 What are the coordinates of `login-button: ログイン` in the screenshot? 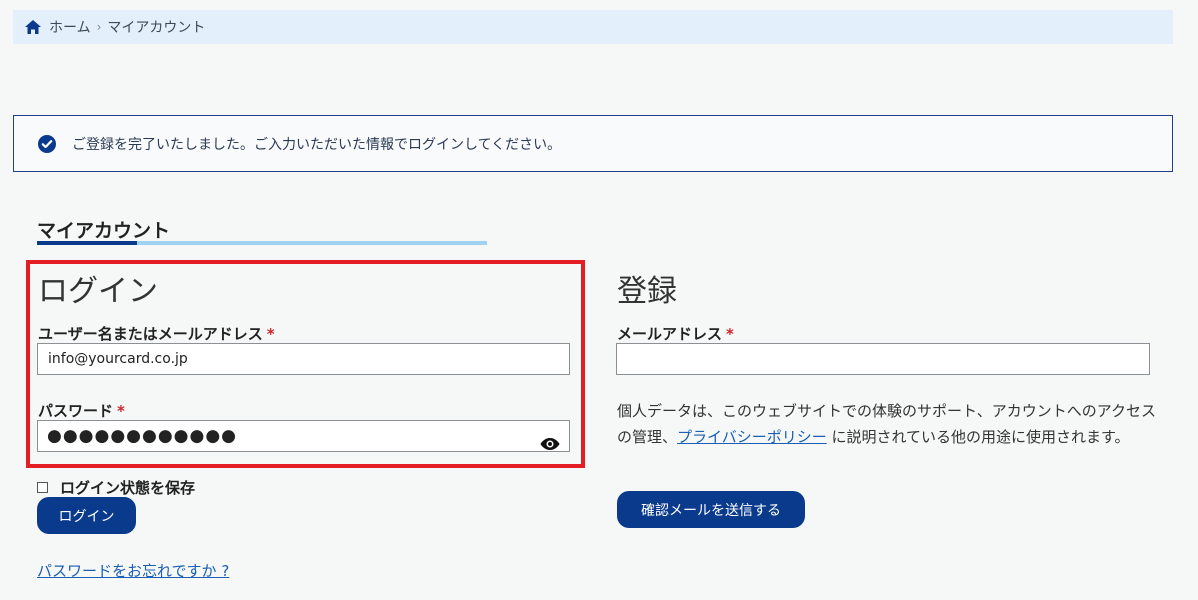 It's located at (86, 515).